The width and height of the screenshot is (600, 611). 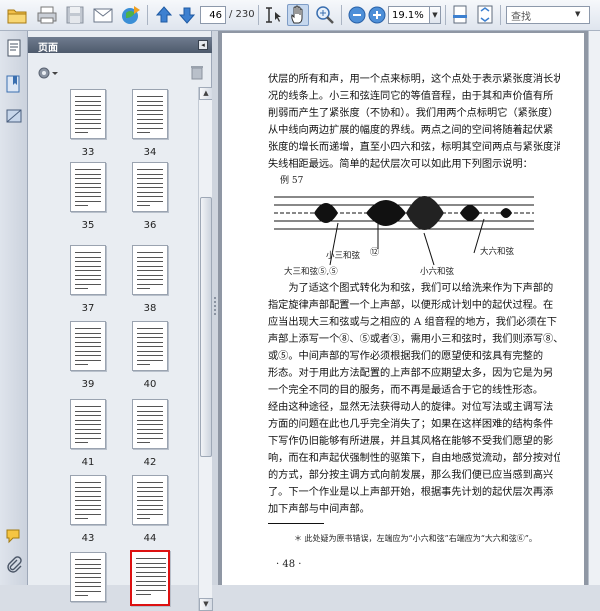 I want to click on email-icon, so click(x=103, y=15).